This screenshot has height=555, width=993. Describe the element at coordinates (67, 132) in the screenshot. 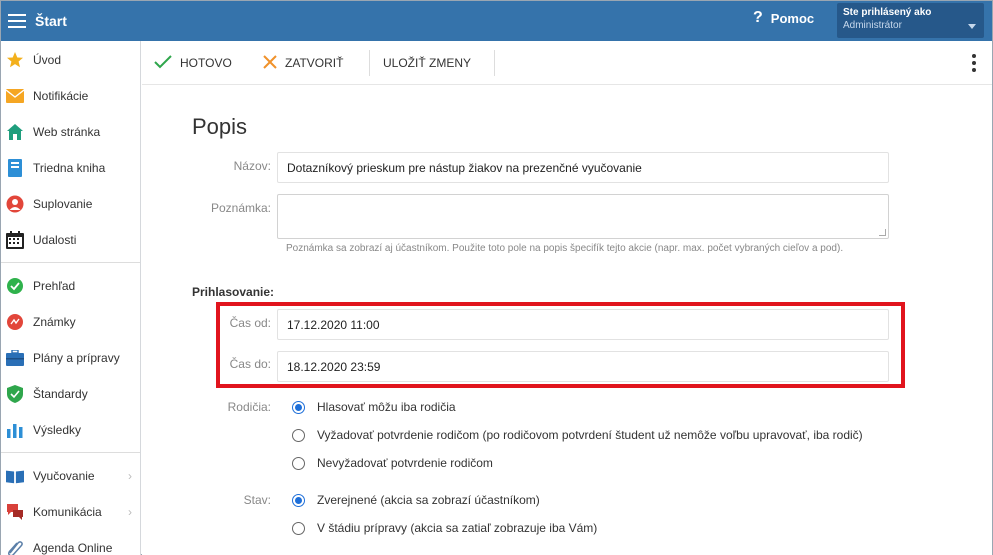

I see `sidebar-item-label: Web stránka` at that location.